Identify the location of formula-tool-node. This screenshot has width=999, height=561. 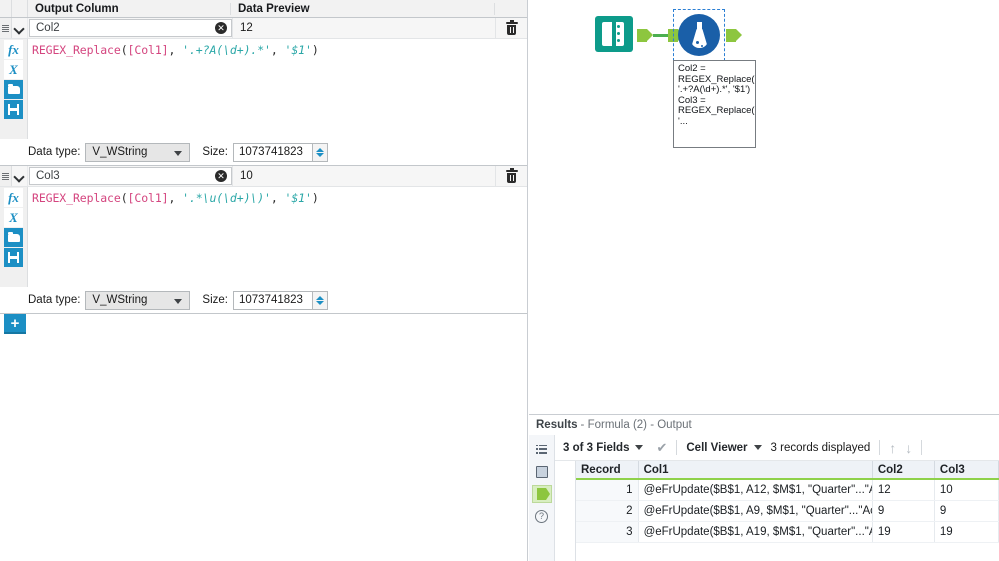
(699, 35).